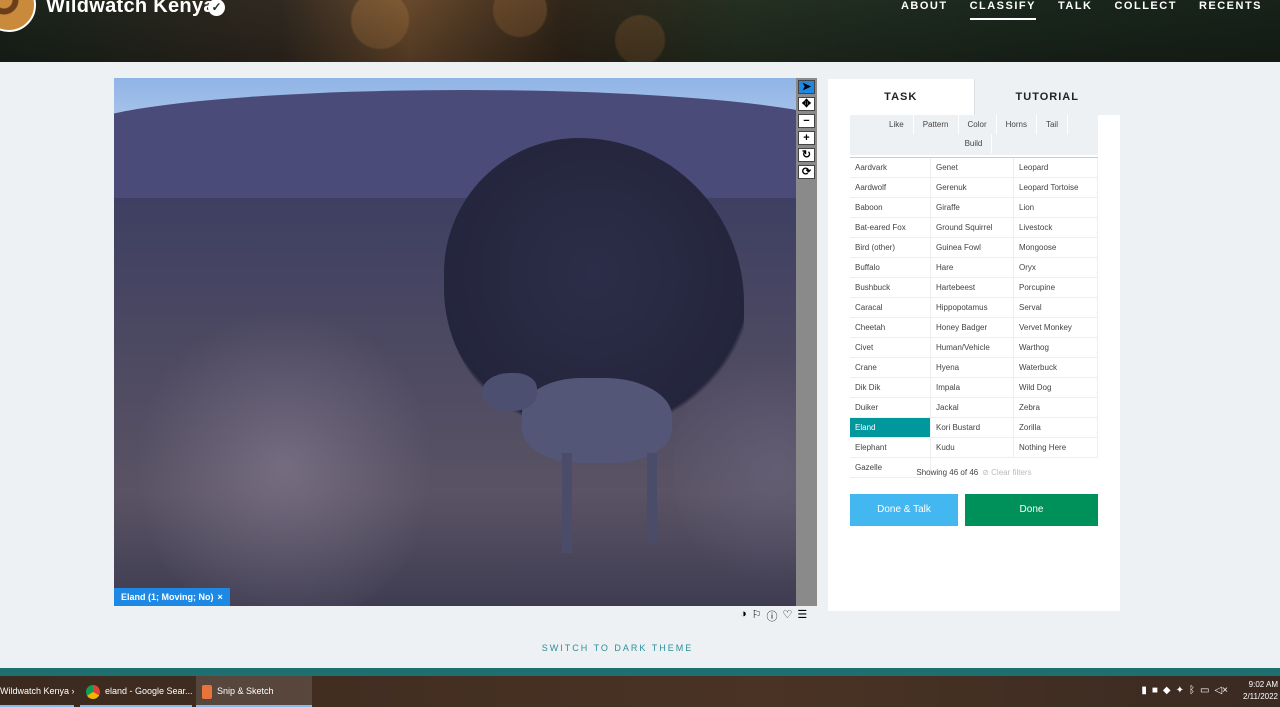 The image size is (1280, 707). Describe the element at coordinates (806, 87) in the screenshot. I see `pointer-icon: ➤` at that location.